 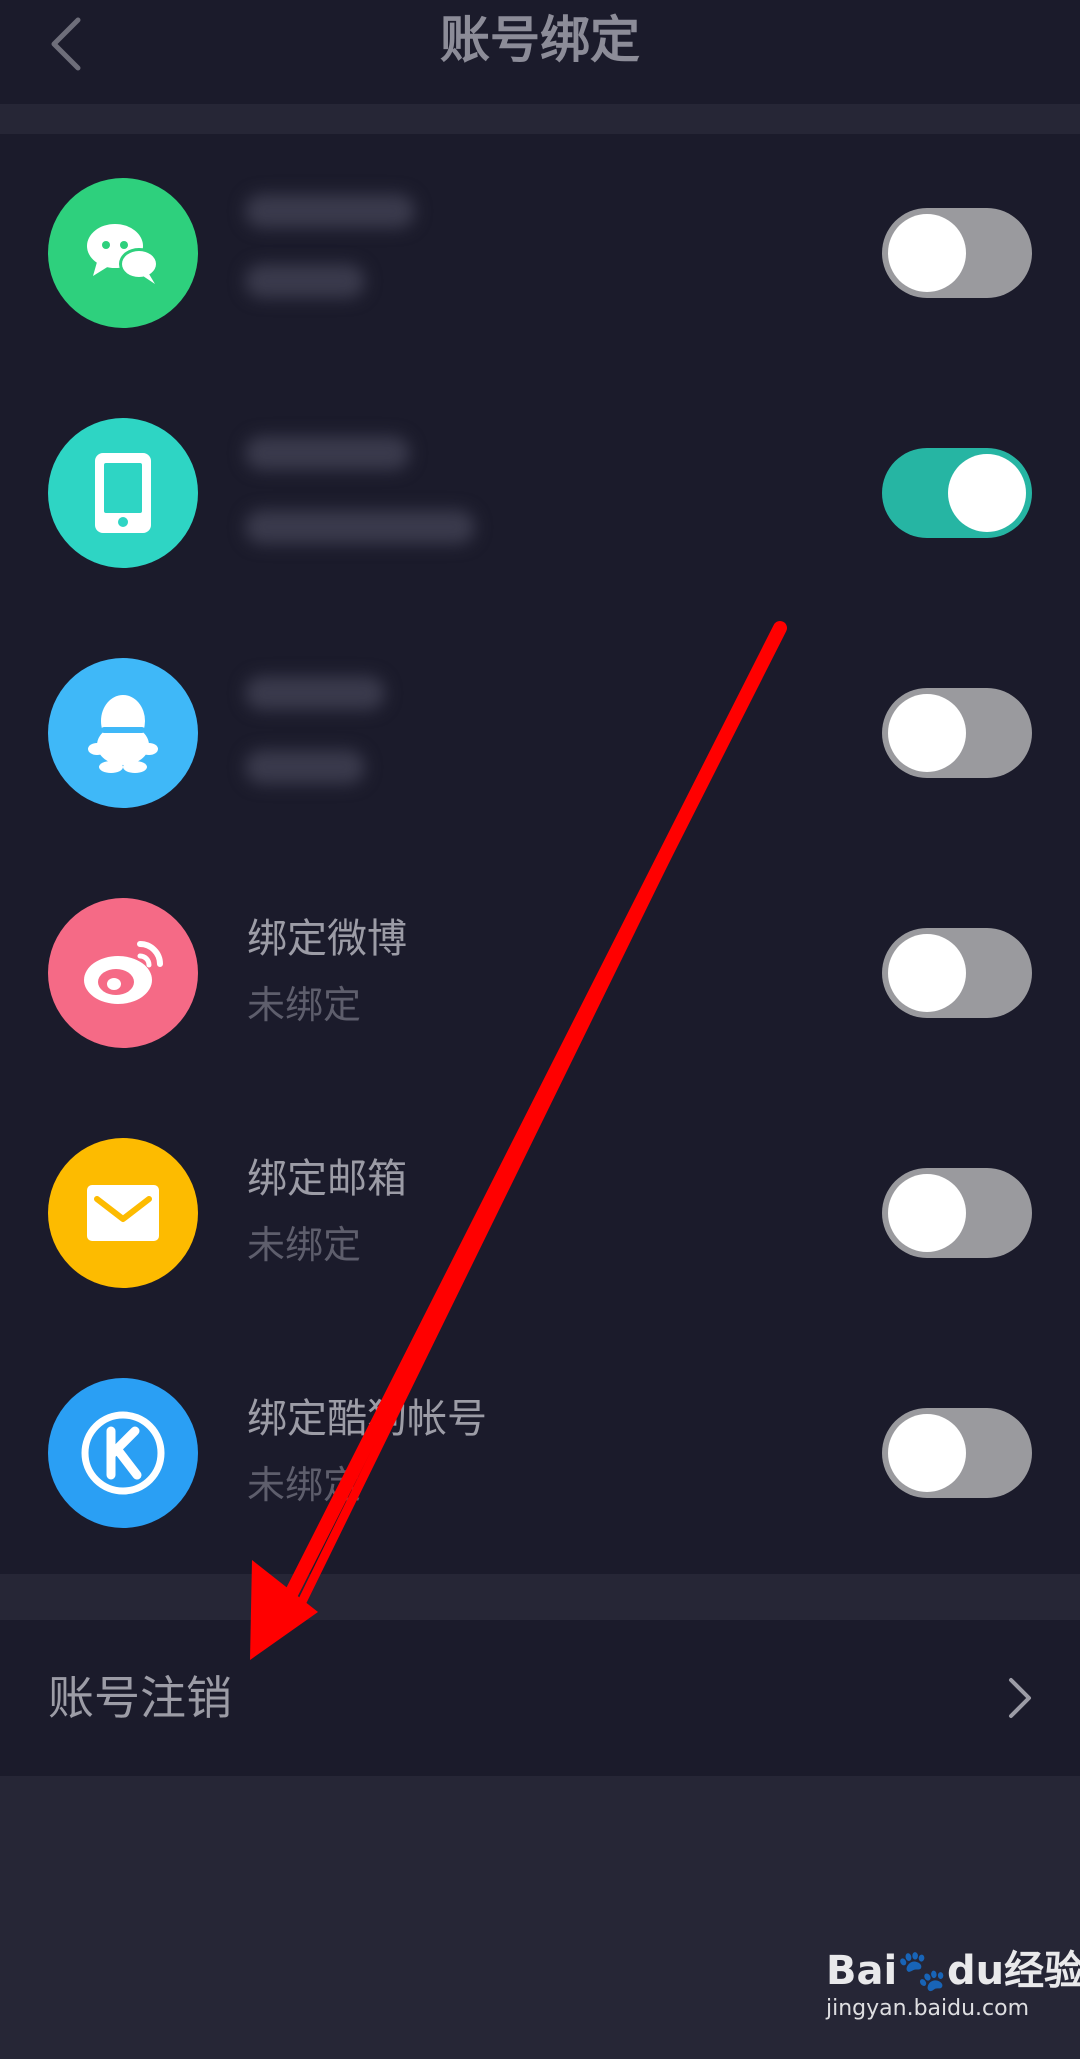 What do you see at coordinates (123, 973) in the screenshot?
I see `weibo-icon` at bounding box center [123, 973].